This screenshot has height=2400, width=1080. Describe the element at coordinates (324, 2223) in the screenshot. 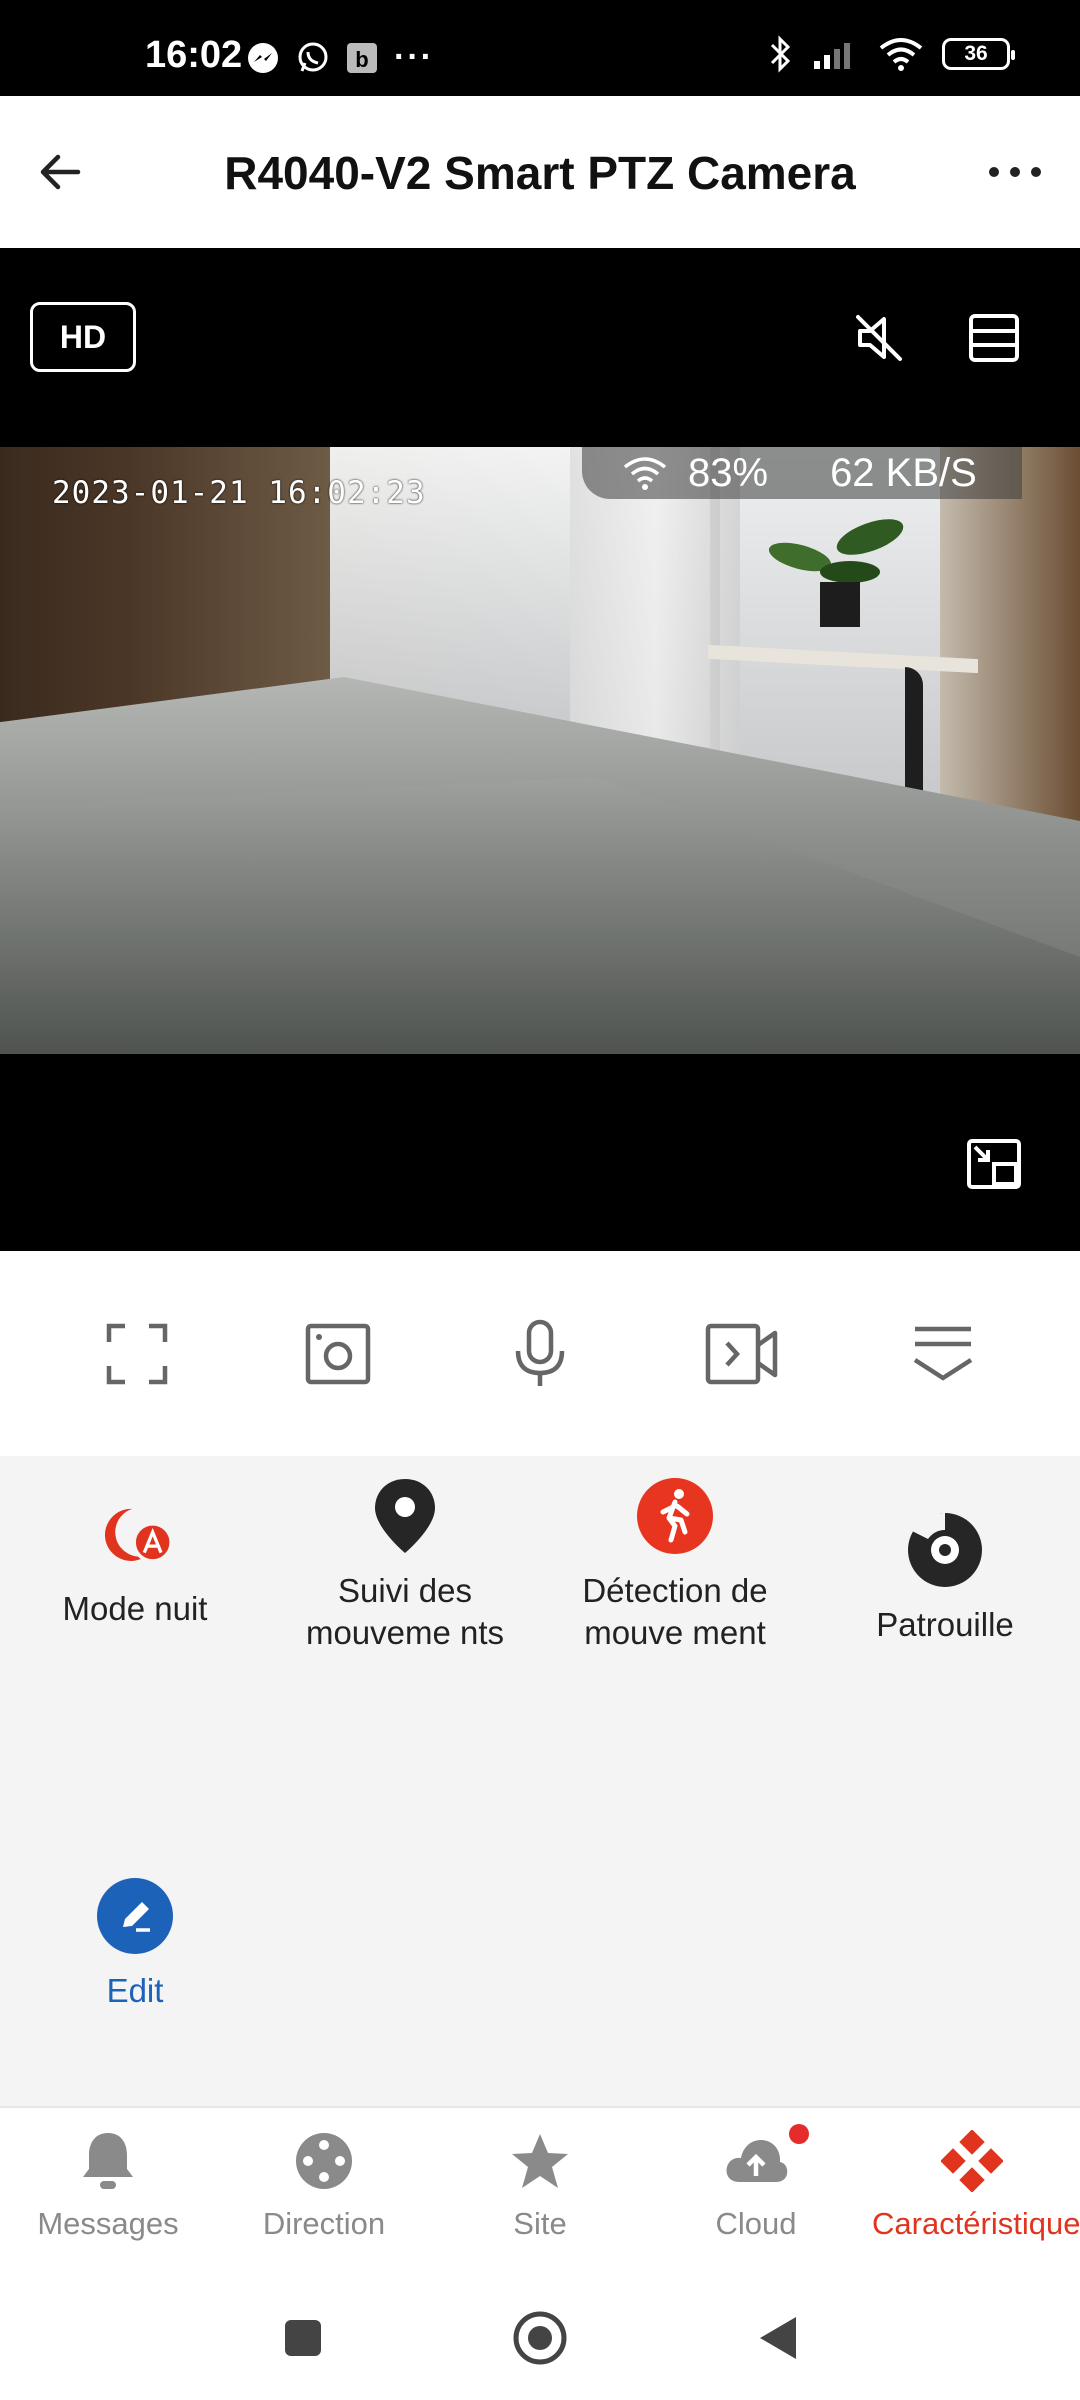

I see `nav-label: Direction` at that location.